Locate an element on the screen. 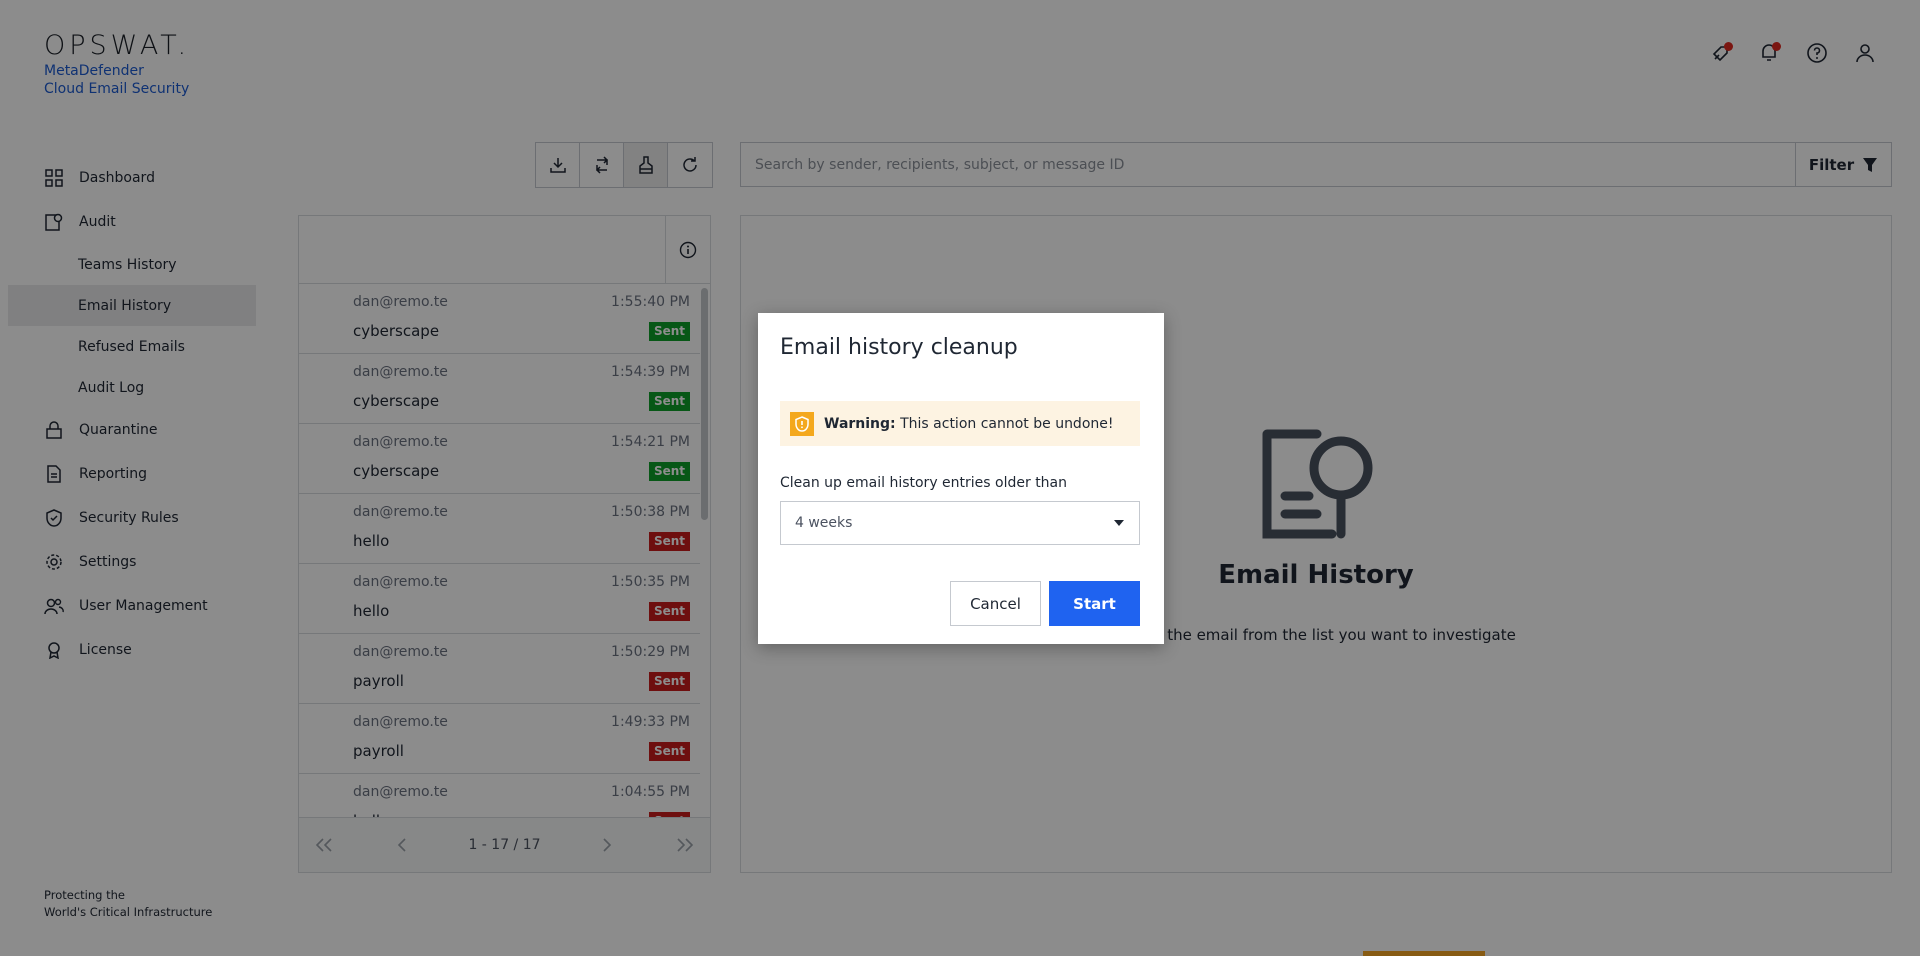 The image size is (1920, 956). retention-selected-value: 4 weeks is located at coordinates (824, 523).